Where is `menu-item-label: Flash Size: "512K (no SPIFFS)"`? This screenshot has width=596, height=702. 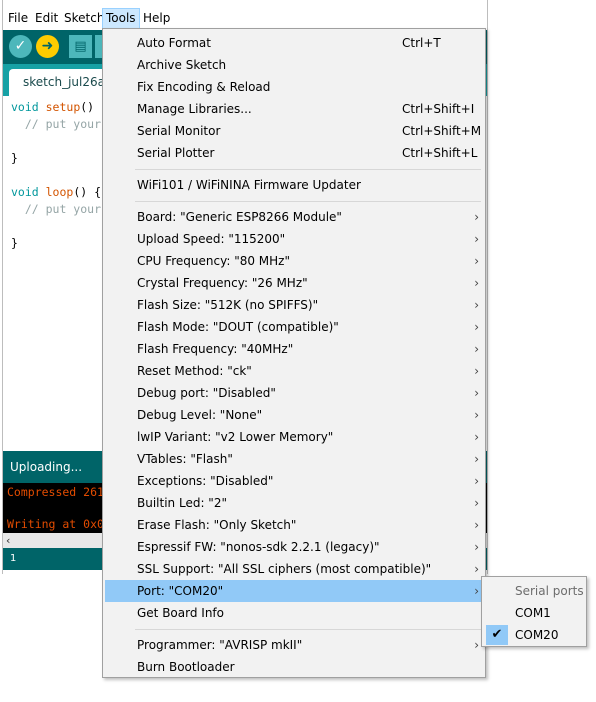 menu-item-label: Flash Size: "512K (no SPIFFS)" is located at coordinates (228, 305).